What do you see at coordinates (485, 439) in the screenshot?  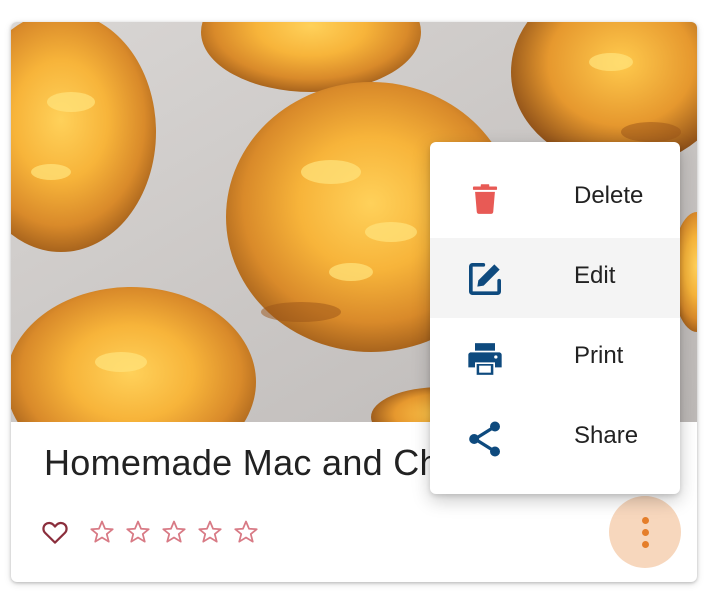 I see `share-icon` at bounding box center [485, 439].